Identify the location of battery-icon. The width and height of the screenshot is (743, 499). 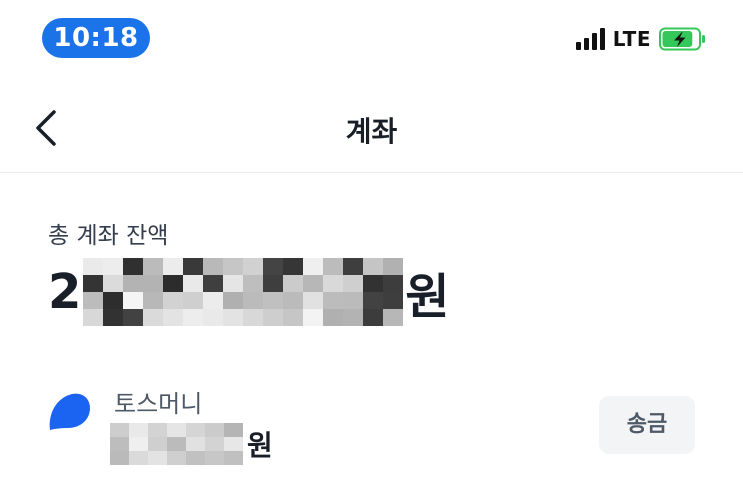
(682, 39).